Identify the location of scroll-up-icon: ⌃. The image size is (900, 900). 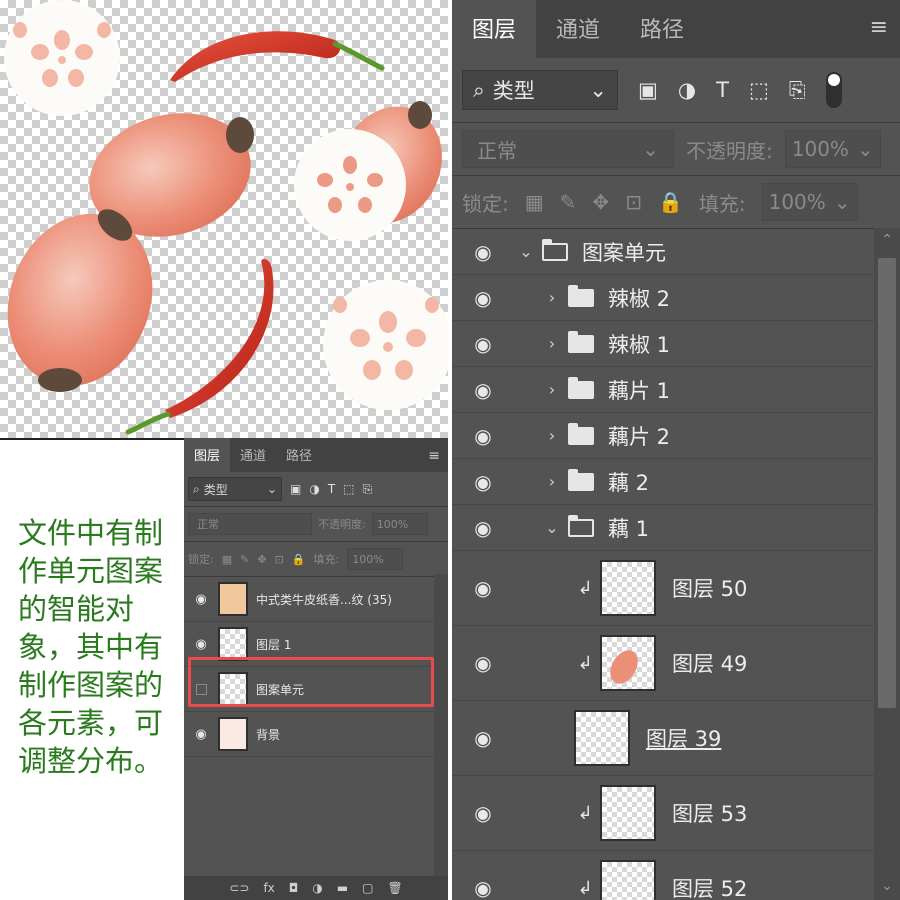
(887, 240).